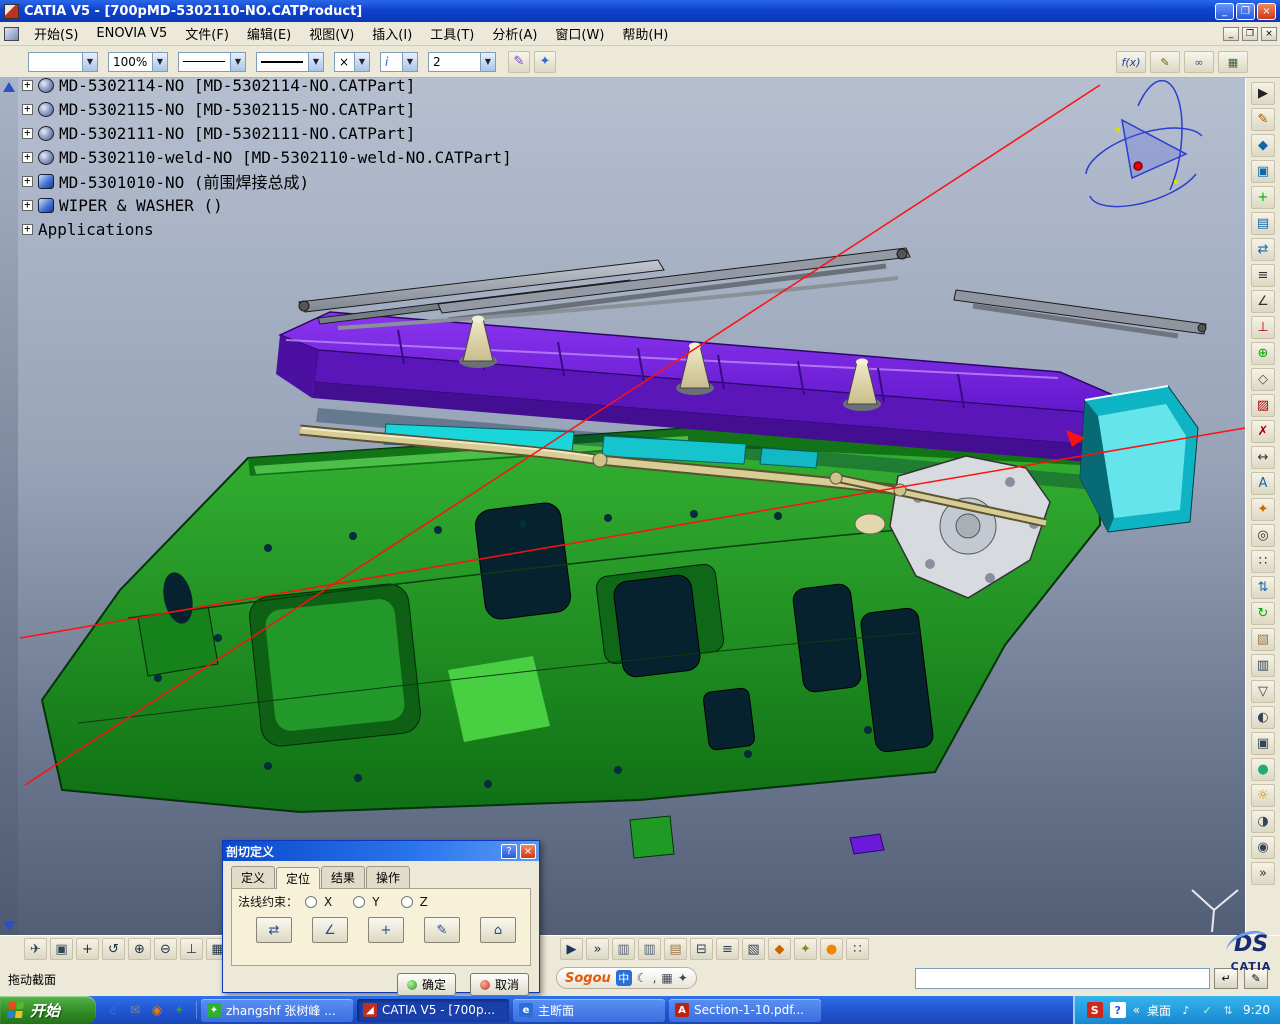 The image size is (1280, 1024). I want to click on desktop-toolbar-label: 桌面, so click(1159, 1010).